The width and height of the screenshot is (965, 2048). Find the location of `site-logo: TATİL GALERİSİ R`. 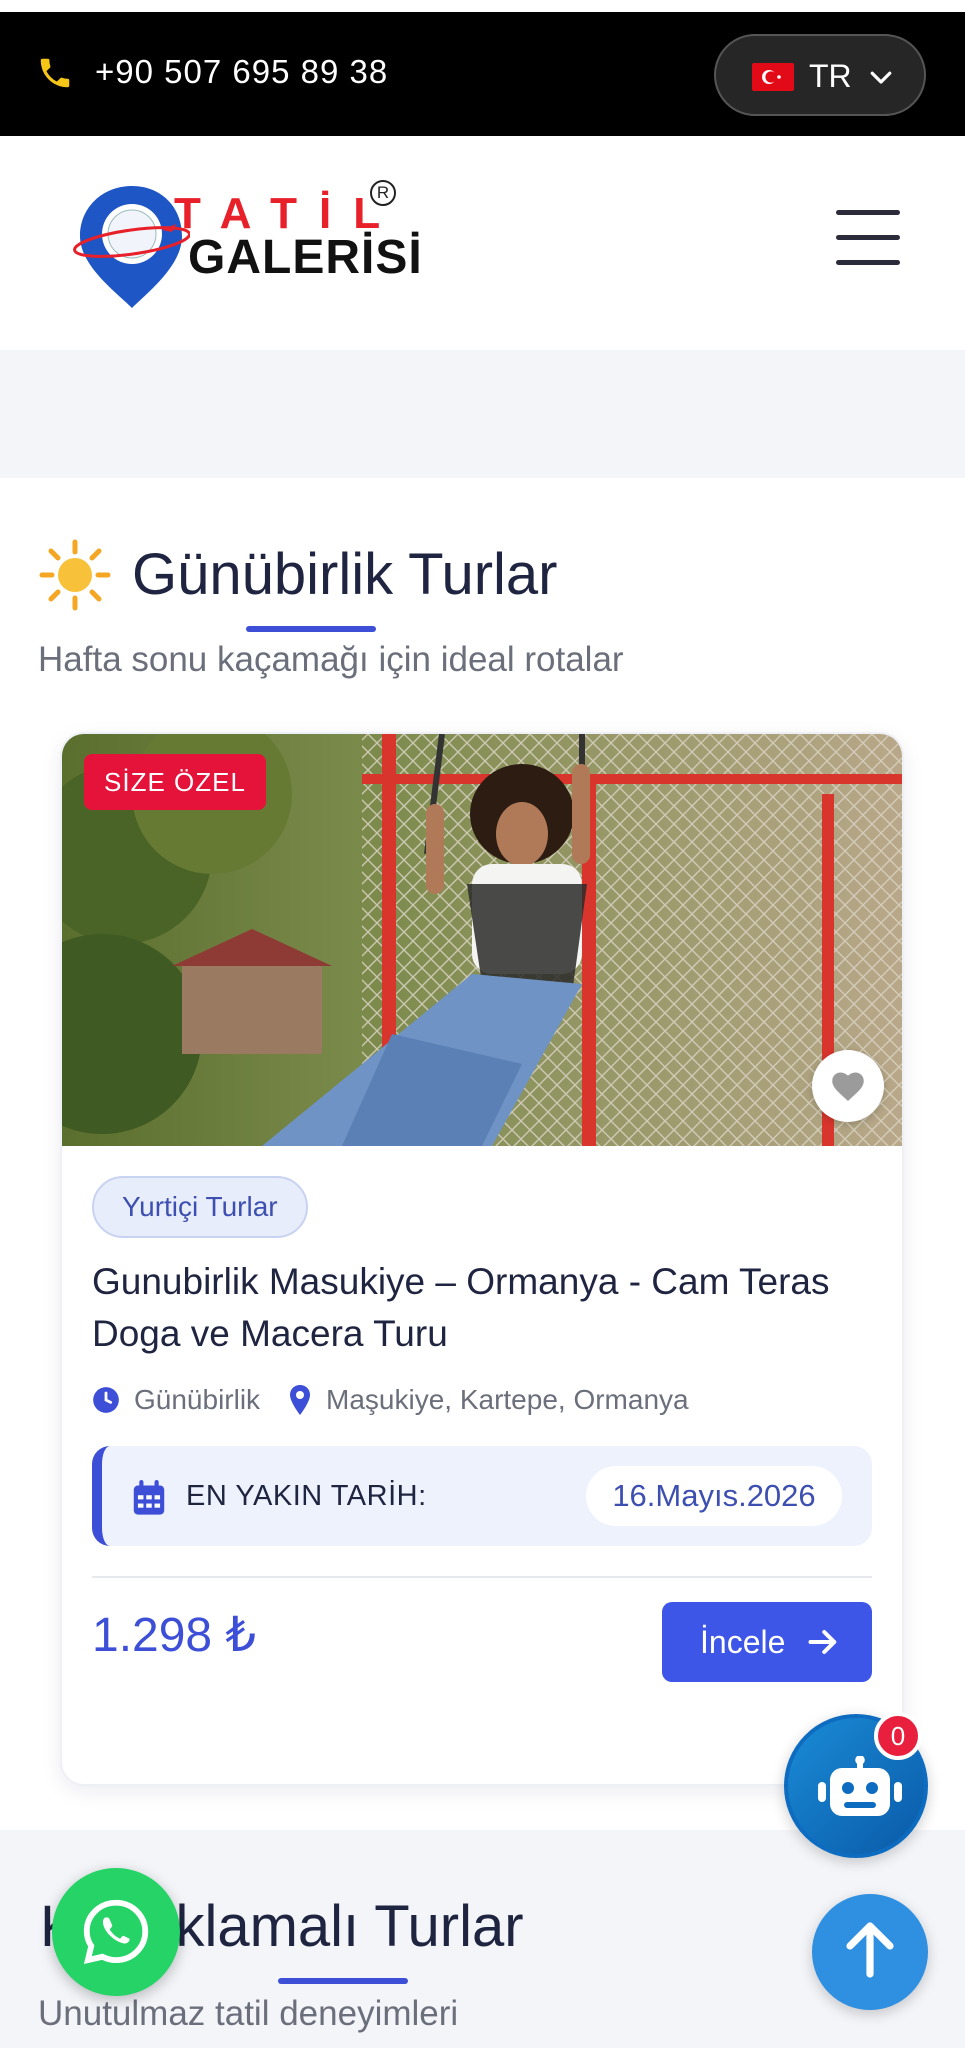

site-logo: TATİL GALERİSİ R is located at coordinates (246, 245).